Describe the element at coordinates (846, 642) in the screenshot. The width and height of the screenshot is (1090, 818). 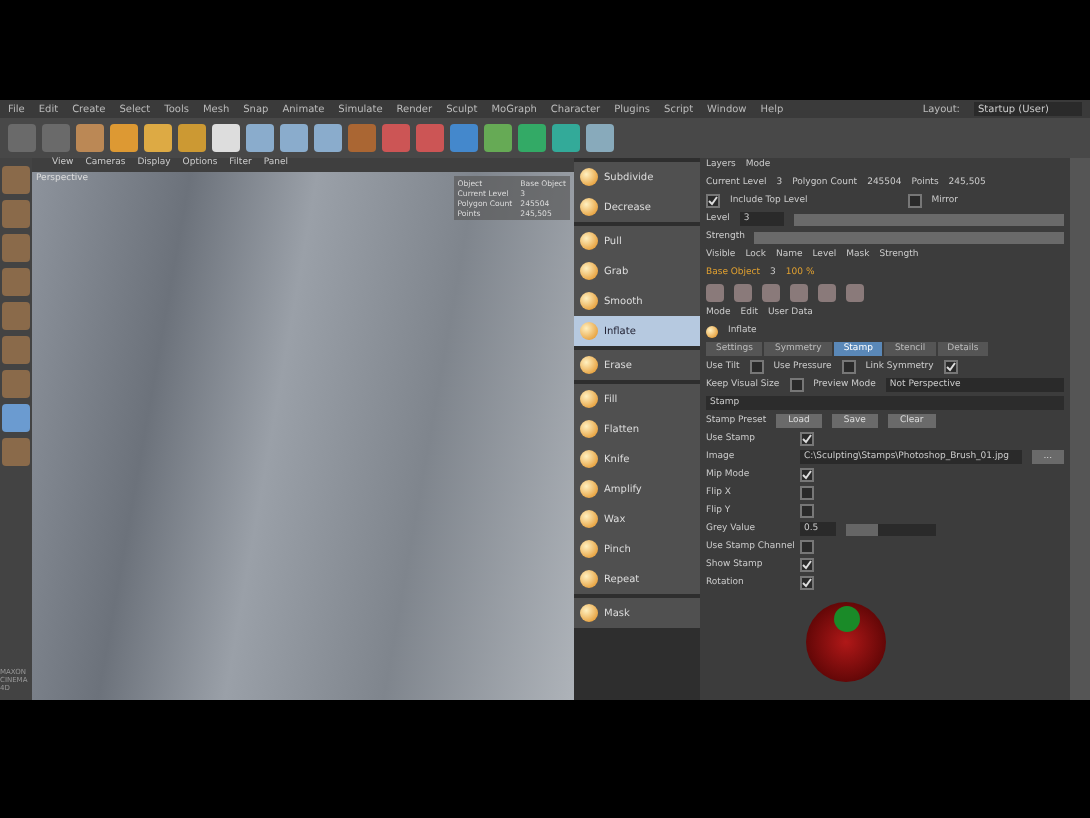
I see `stamp-preview-drawing` at that location.